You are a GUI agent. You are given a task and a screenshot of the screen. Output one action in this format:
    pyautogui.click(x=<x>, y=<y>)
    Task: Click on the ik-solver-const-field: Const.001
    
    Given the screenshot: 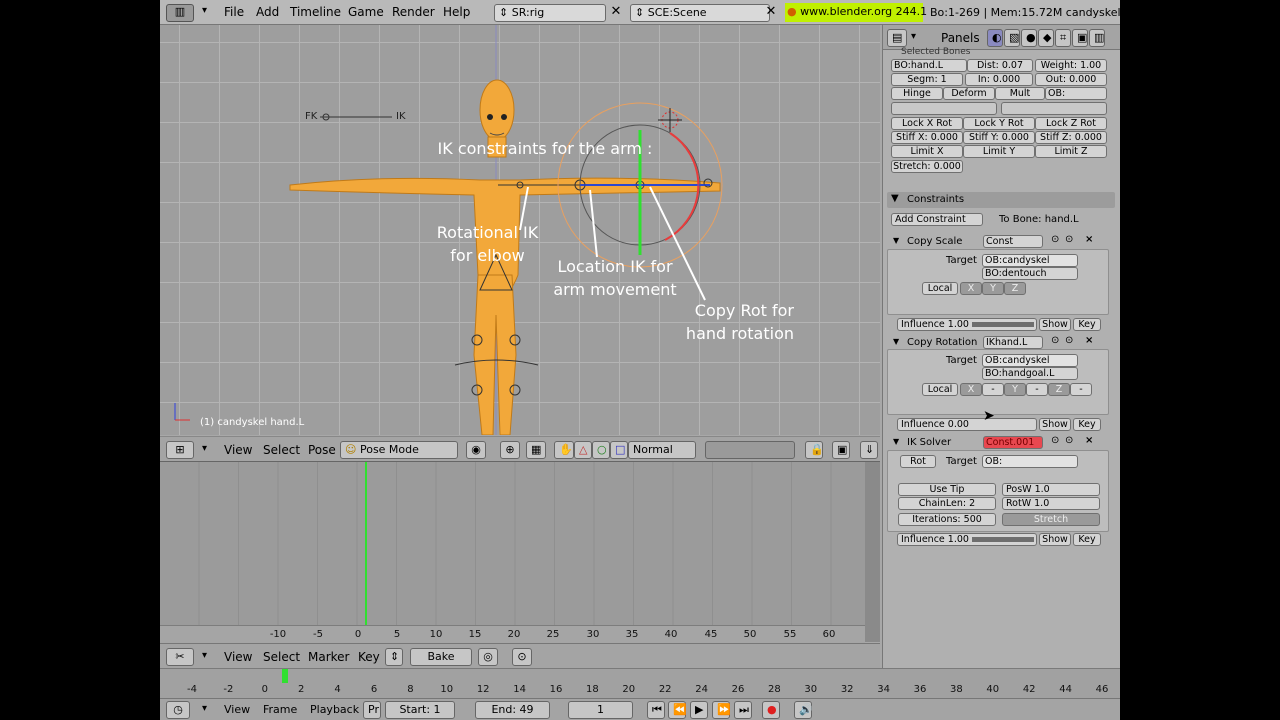 What is the action you would take?
    pyautogui.click(x=1013, y=442)
    